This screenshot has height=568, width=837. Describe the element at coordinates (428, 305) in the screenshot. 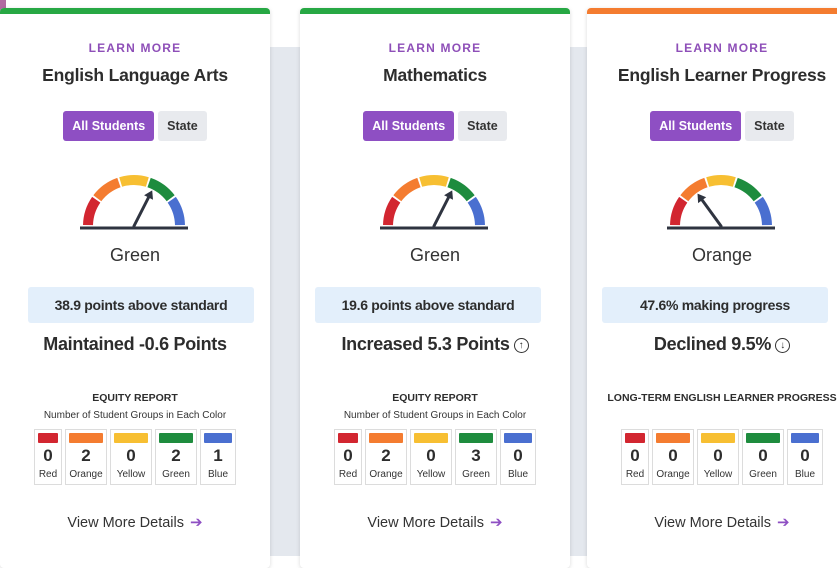

I see `status-summary: 19.6 points above standard` at that location.